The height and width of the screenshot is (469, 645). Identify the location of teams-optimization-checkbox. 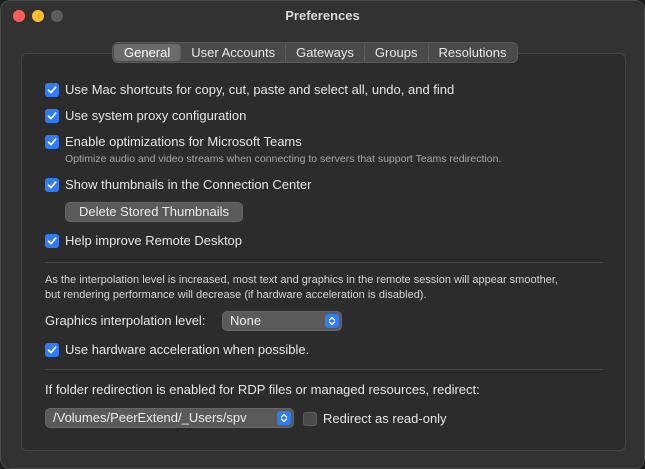
(52, 141).